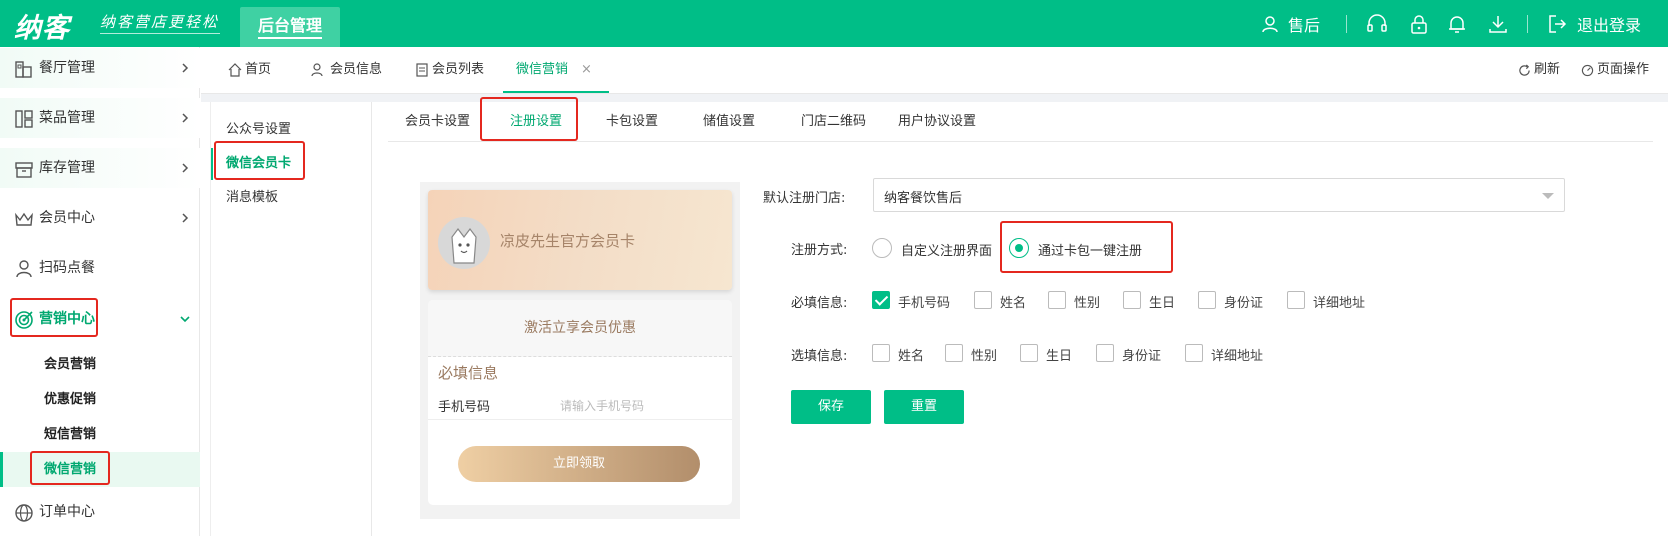  Describe the element at coordinates (1219, 195) in the screenshot. I see `default-store-select: 纳客餐饮售后` at that location.